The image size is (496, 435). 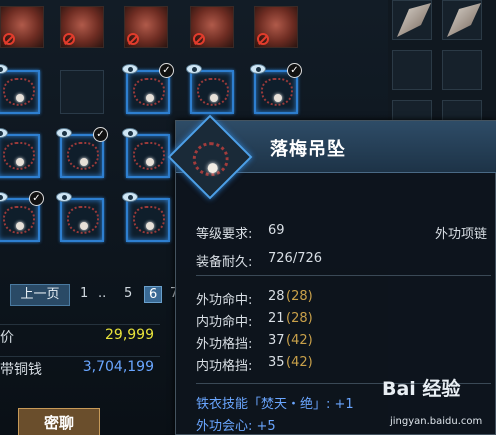 What do you see at coordinates (295, 258) in the screenshot?
I see `durability-value: 726/726` at bounding box center [295, 258].